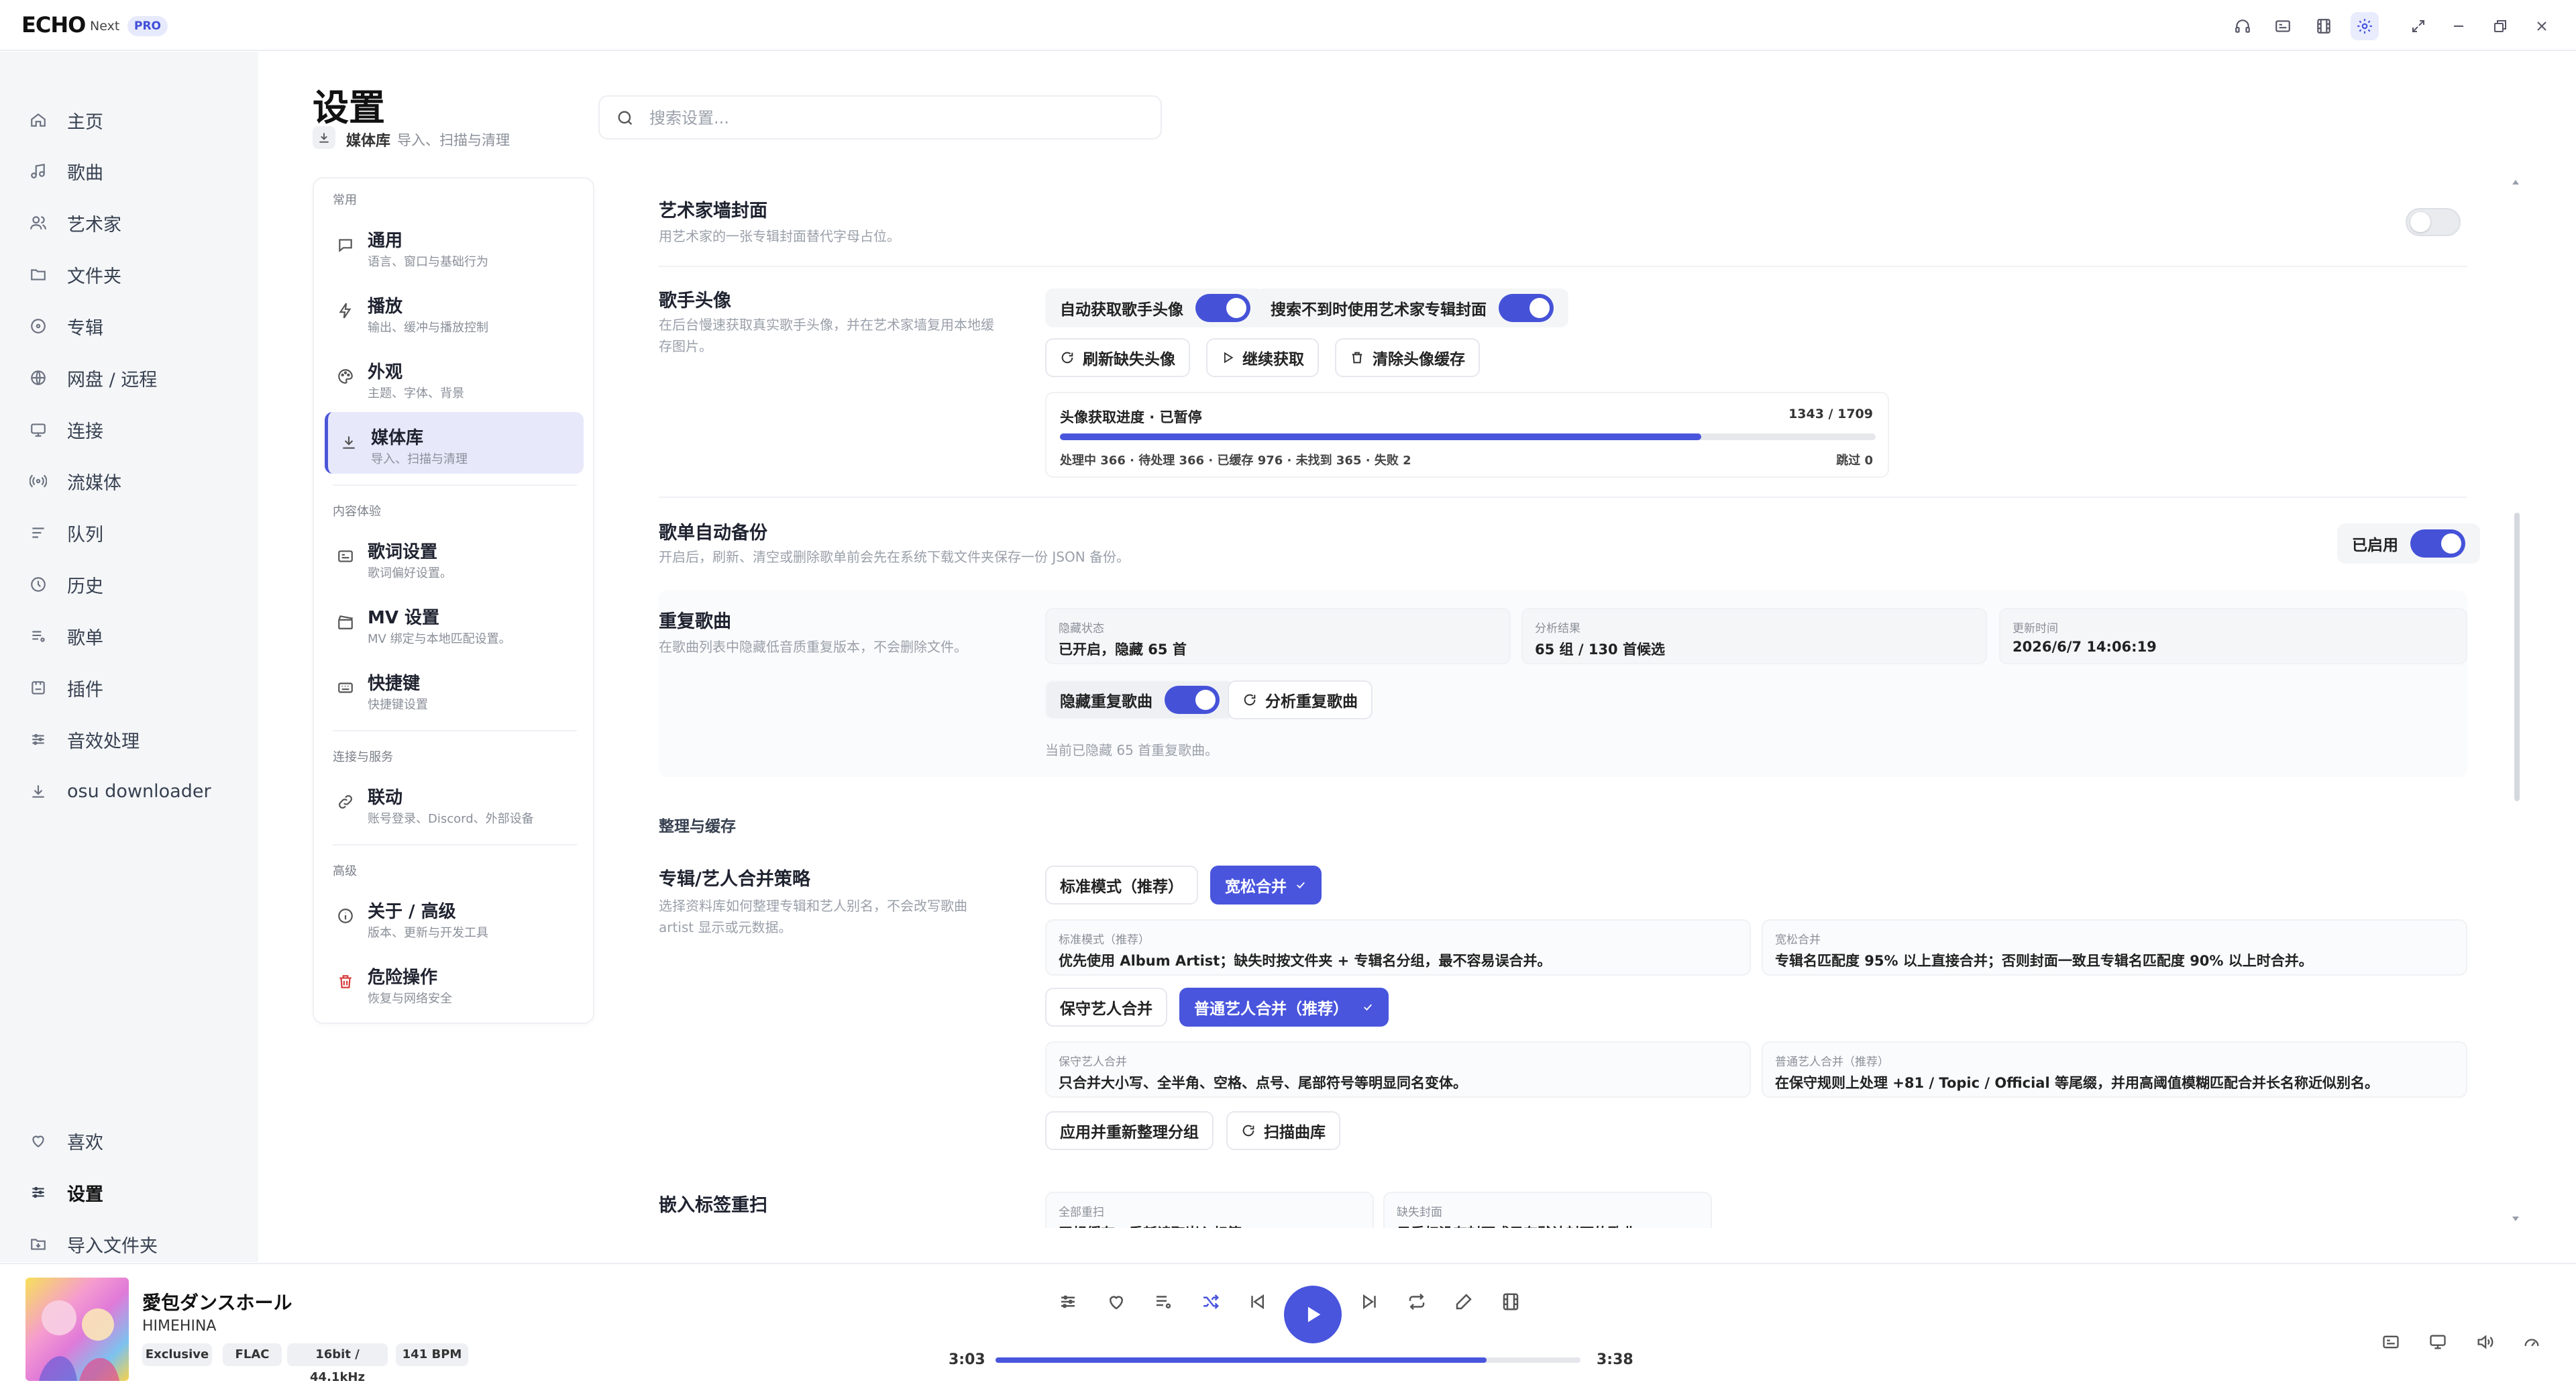 This screenshot has height=1393, width=2576. I want to click on close-icon, so click(2542, 26).